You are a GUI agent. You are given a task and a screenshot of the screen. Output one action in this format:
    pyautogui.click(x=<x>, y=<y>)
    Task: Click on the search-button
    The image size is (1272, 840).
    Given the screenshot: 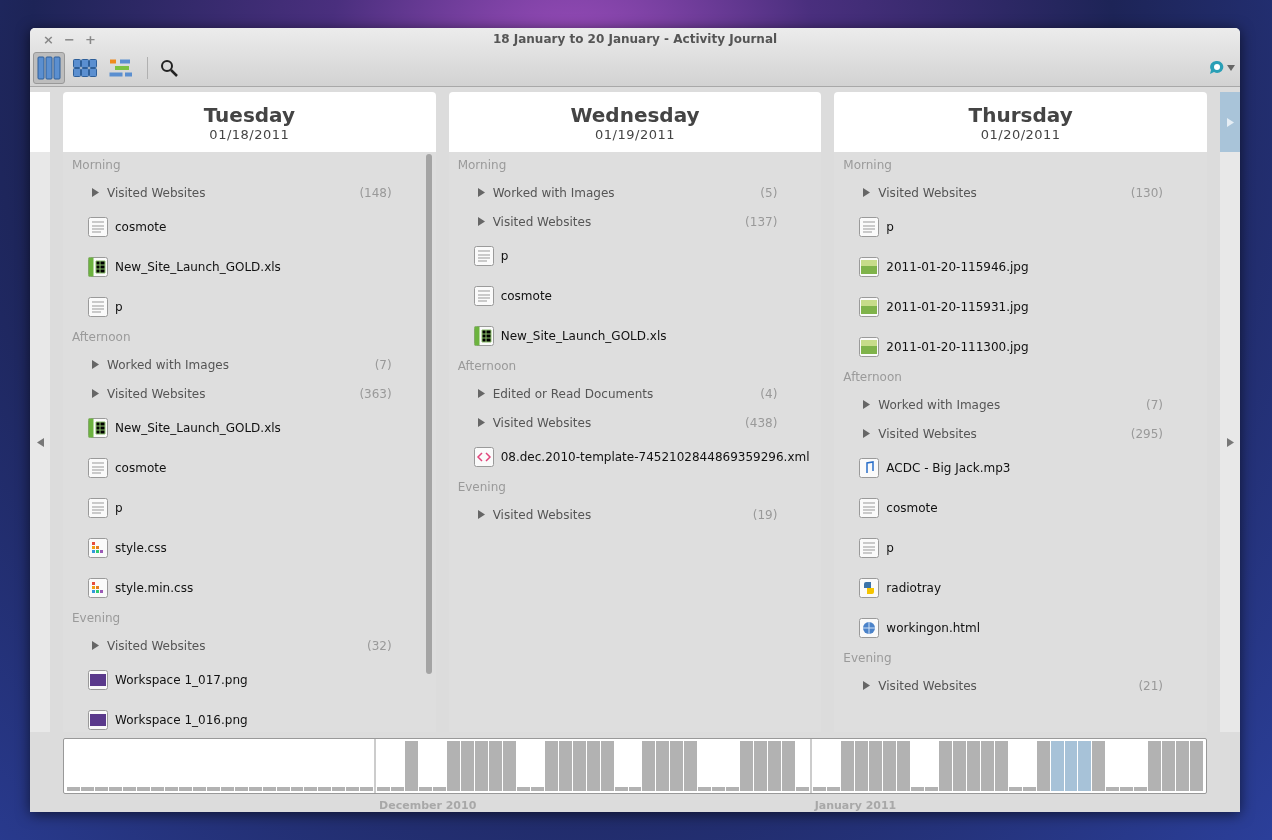 What is the action you would take?
    pyautogui.click(x=169, y=68)
    